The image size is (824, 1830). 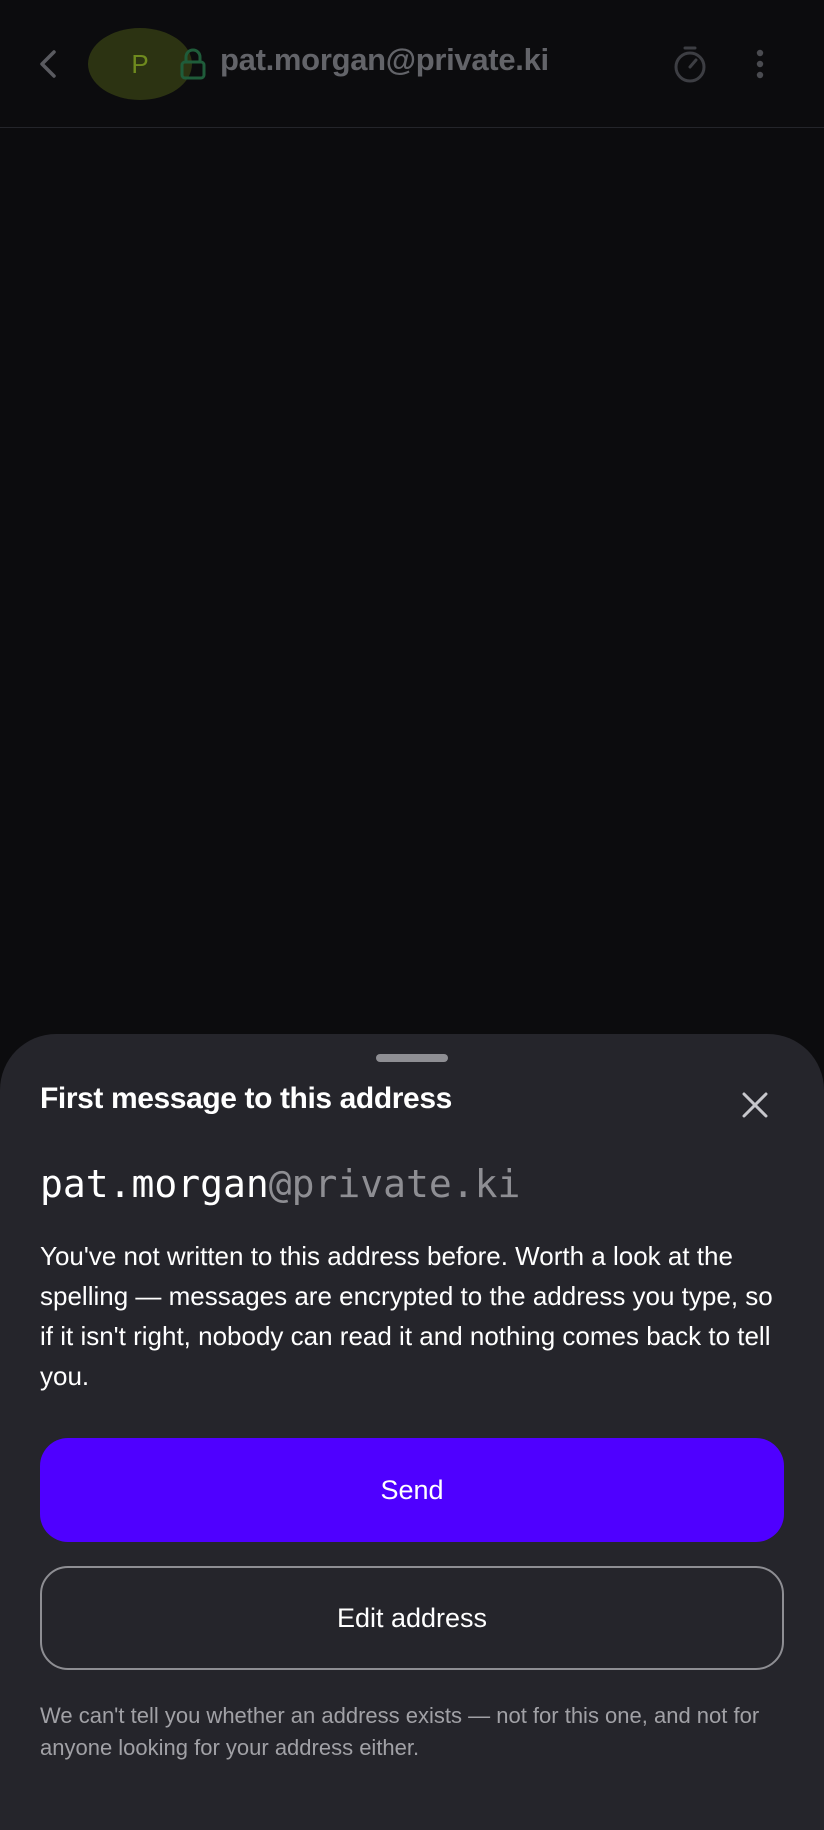 I want to click on timer-icon, so click(x=690, y=64).